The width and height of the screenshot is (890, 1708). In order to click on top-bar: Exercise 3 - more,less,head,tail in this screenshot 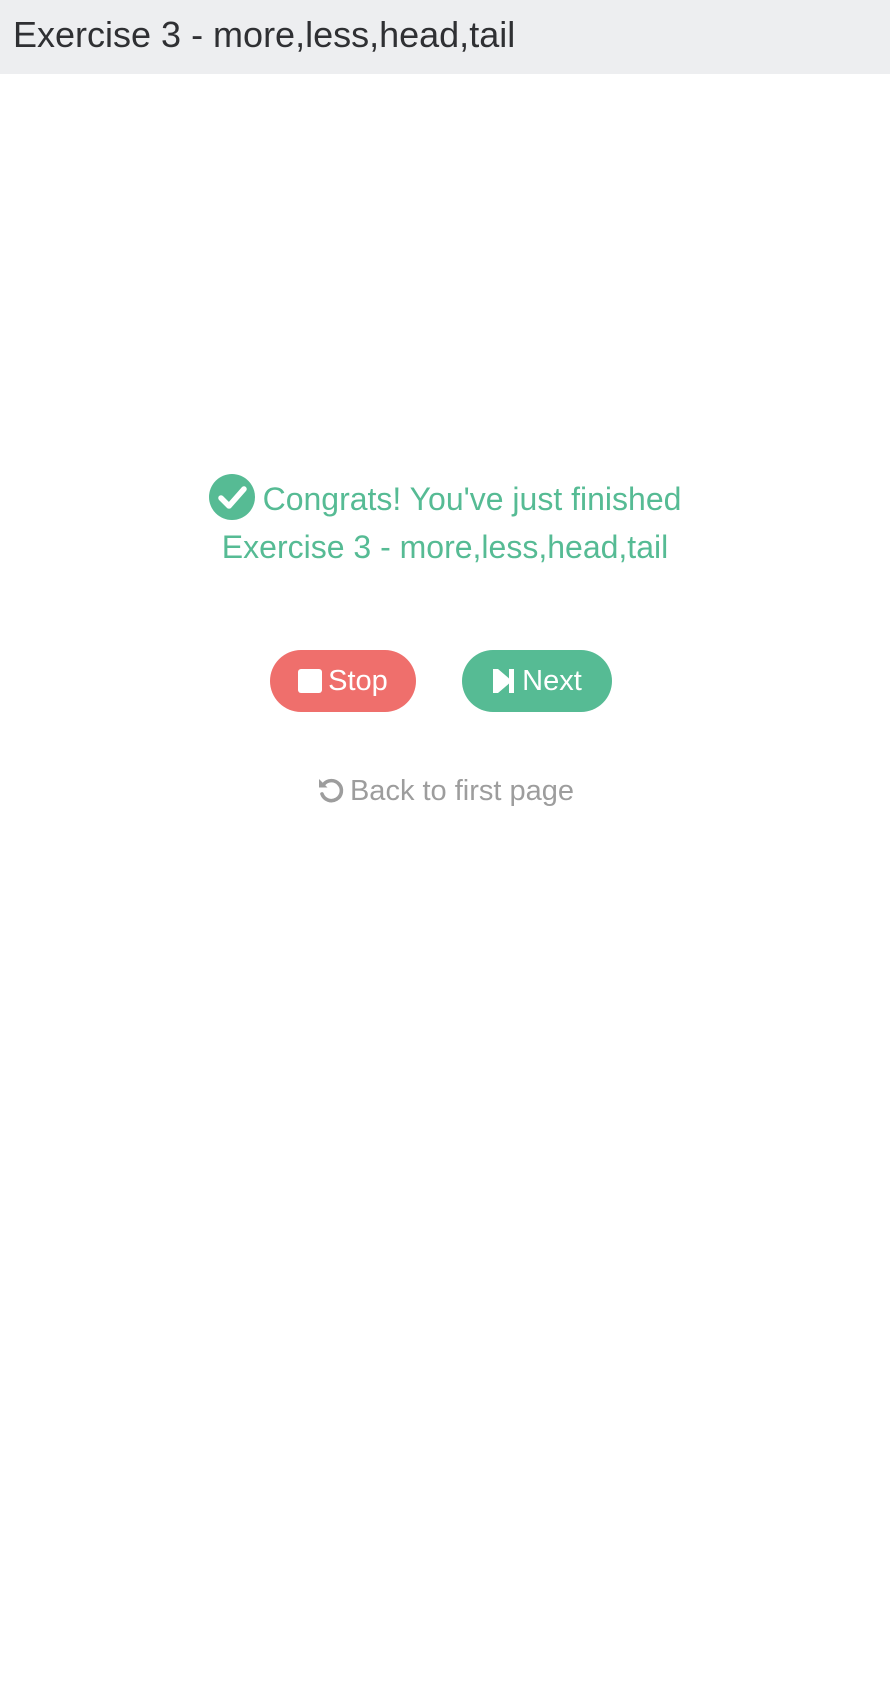, I will do `click(445, 37)`.